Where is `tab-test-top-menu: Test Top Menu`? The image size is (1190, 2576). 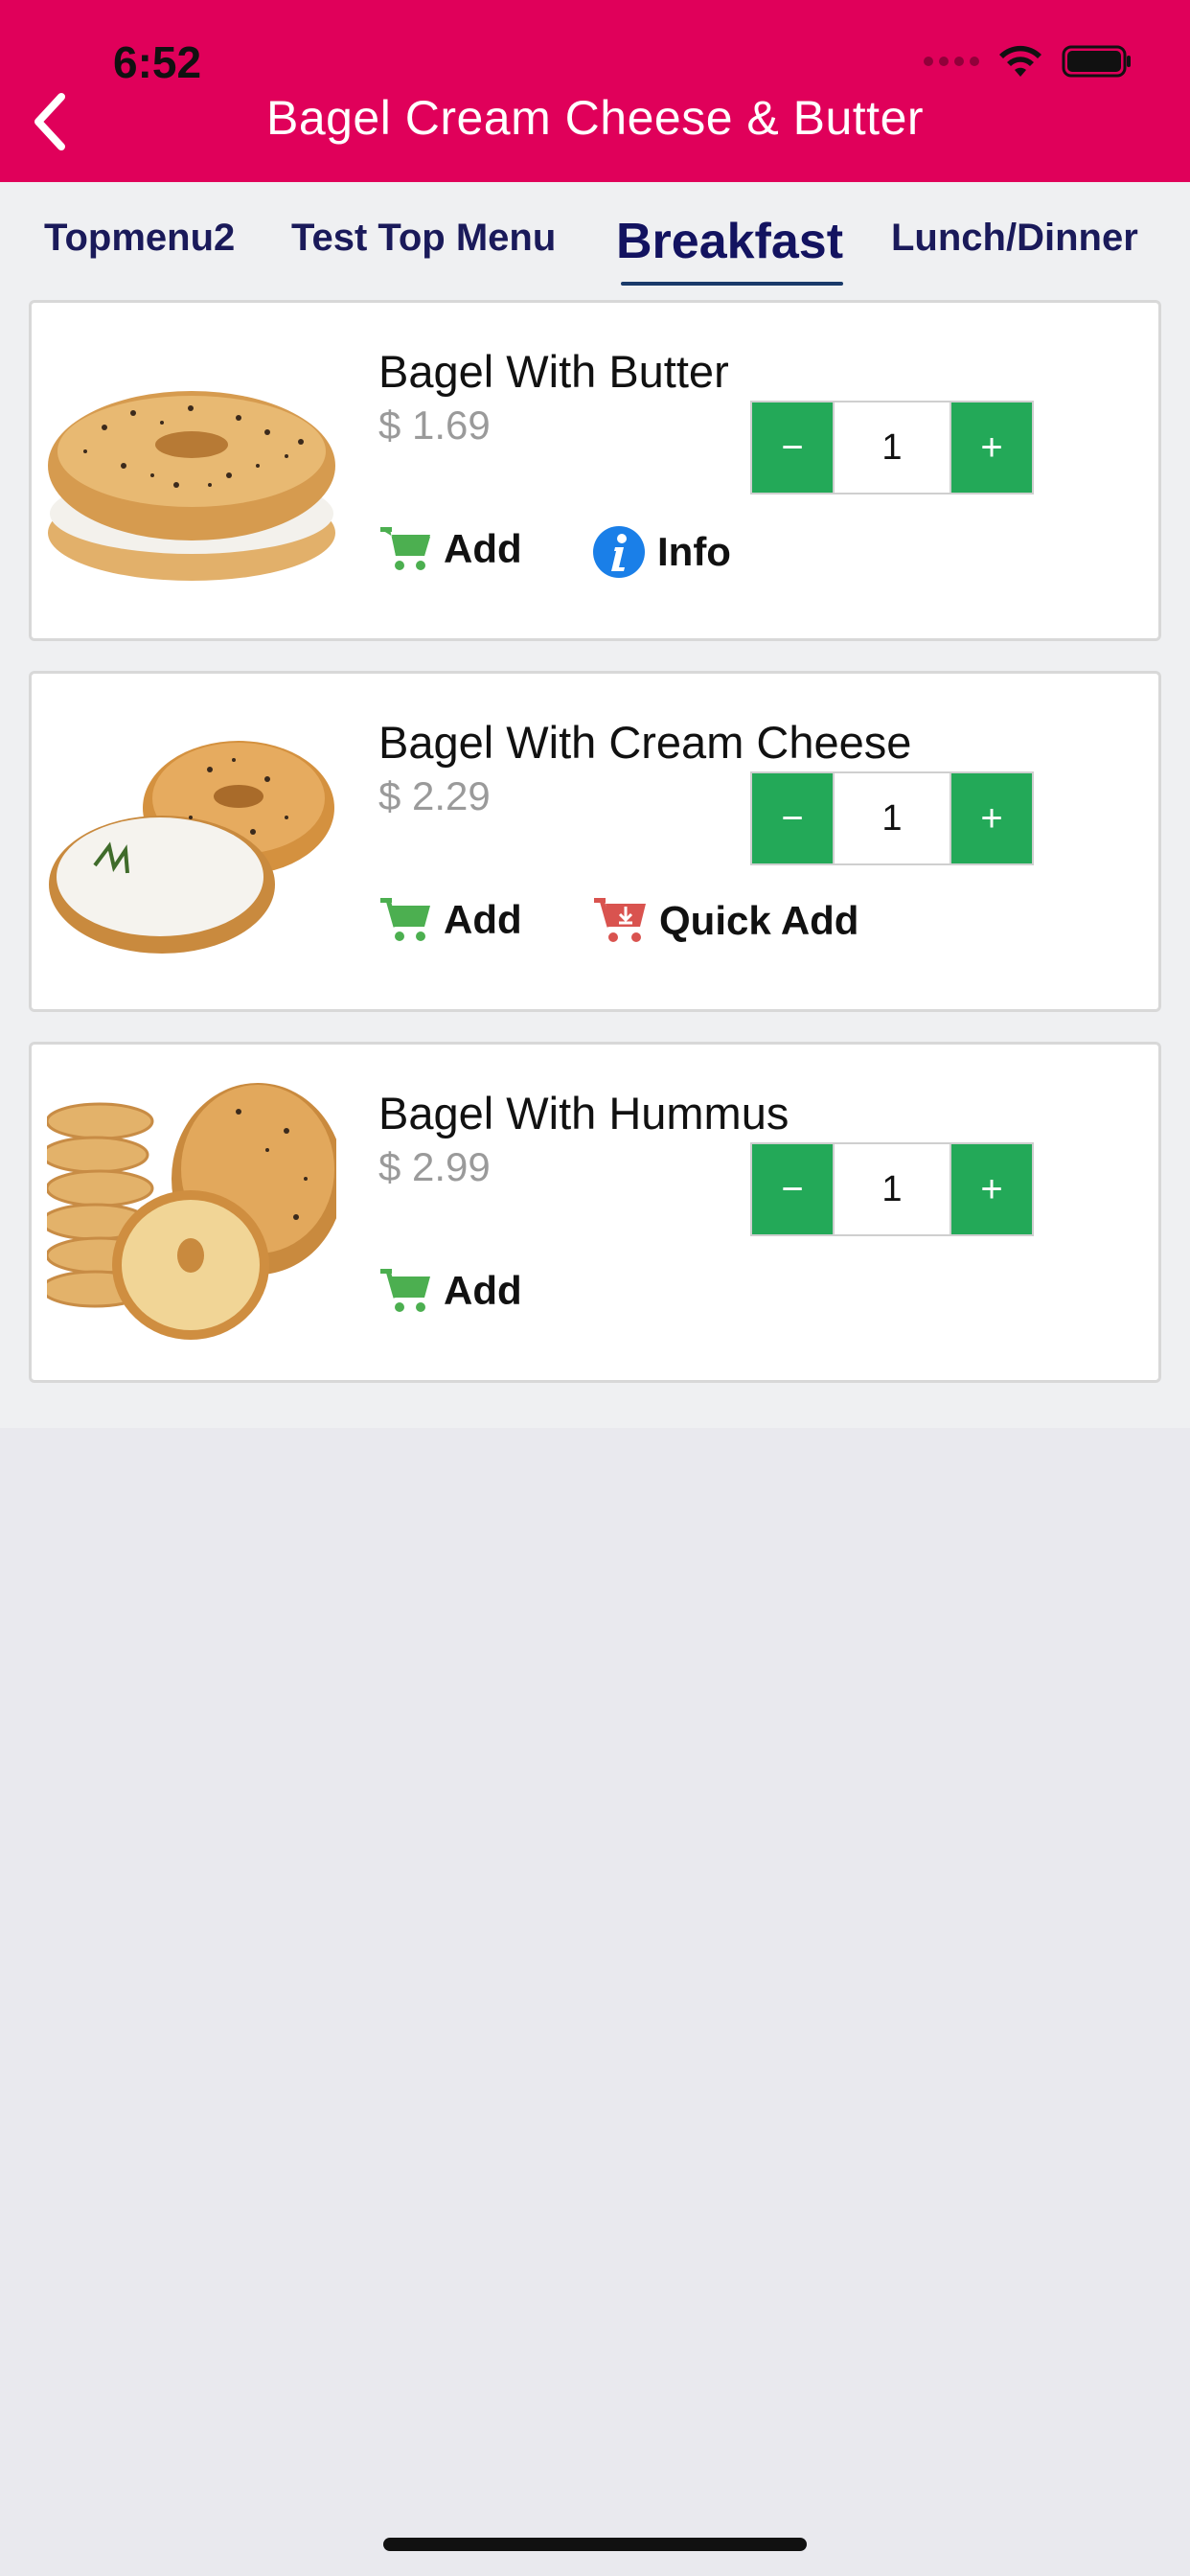 tab-test-top-menu: Test Top Menu is located at coordinates (424, 238).